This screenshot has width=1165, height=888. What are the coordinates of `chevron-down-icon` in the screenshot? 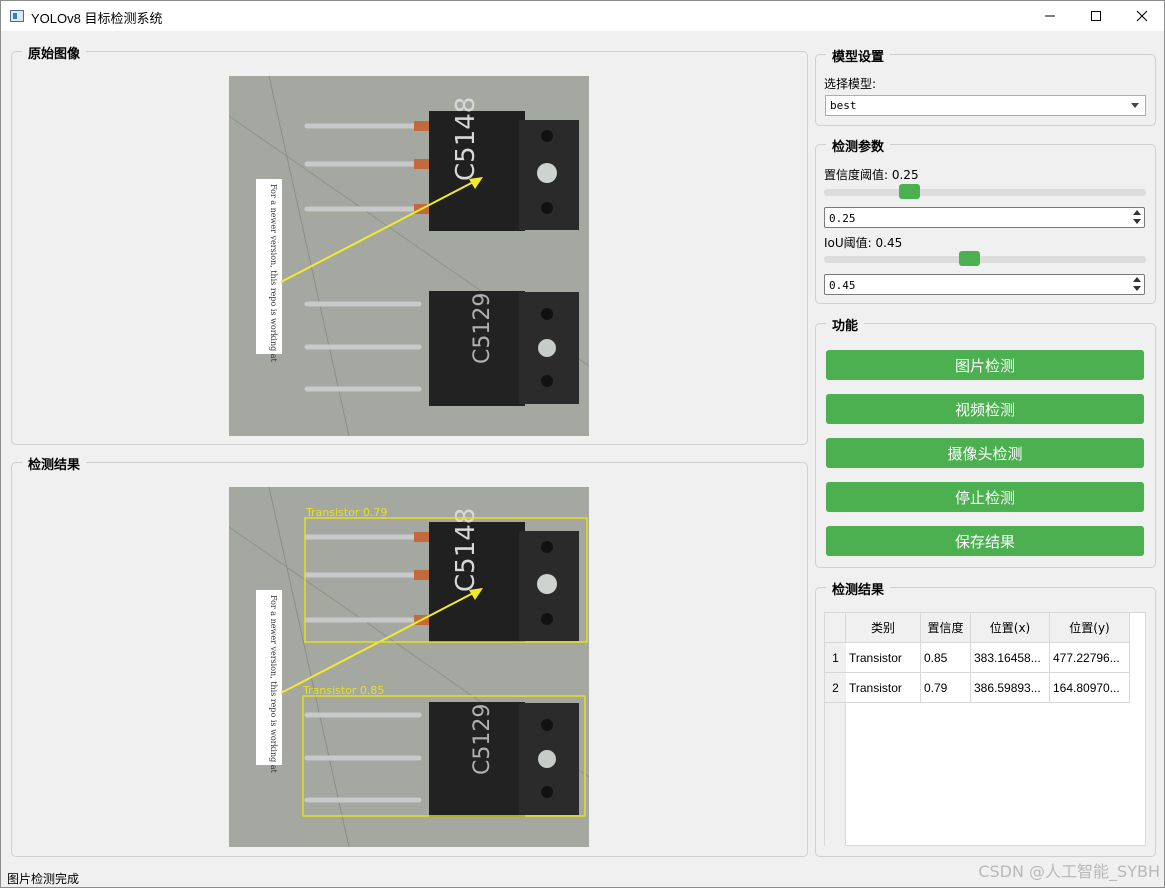 It's located at (1135, 105).